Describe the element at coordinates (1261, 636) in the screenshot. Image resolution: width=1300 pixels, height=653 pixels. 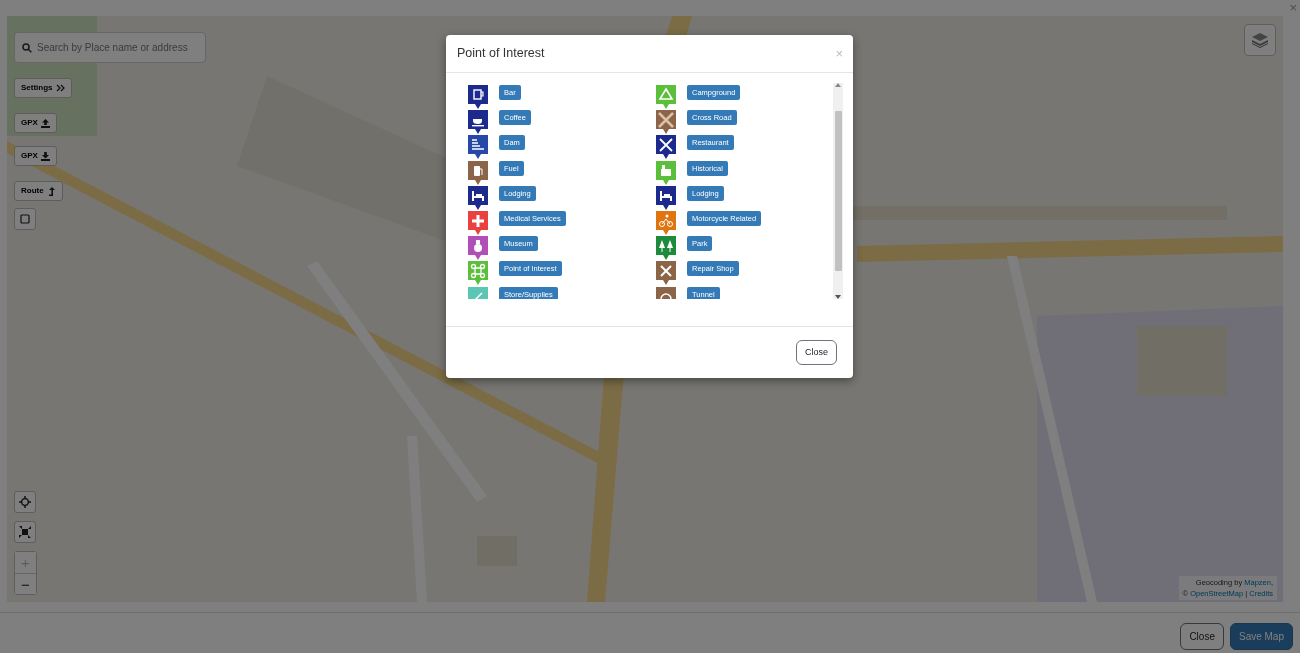
I see `save-map-button: Save Map` at that location.